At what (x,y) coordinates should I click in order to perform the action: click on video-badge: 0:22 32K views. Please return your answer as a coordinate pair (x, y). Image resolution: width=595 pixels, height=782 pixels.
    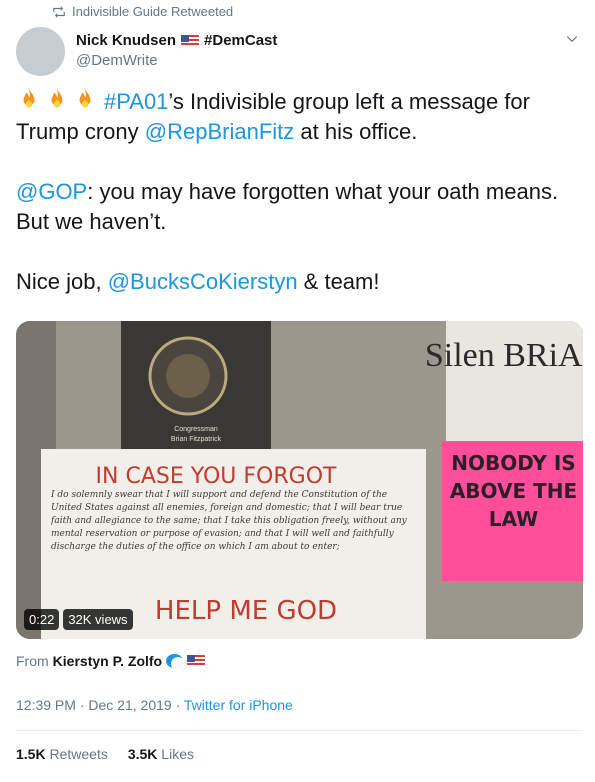
    Looking at the image, I should click on (78, 619).